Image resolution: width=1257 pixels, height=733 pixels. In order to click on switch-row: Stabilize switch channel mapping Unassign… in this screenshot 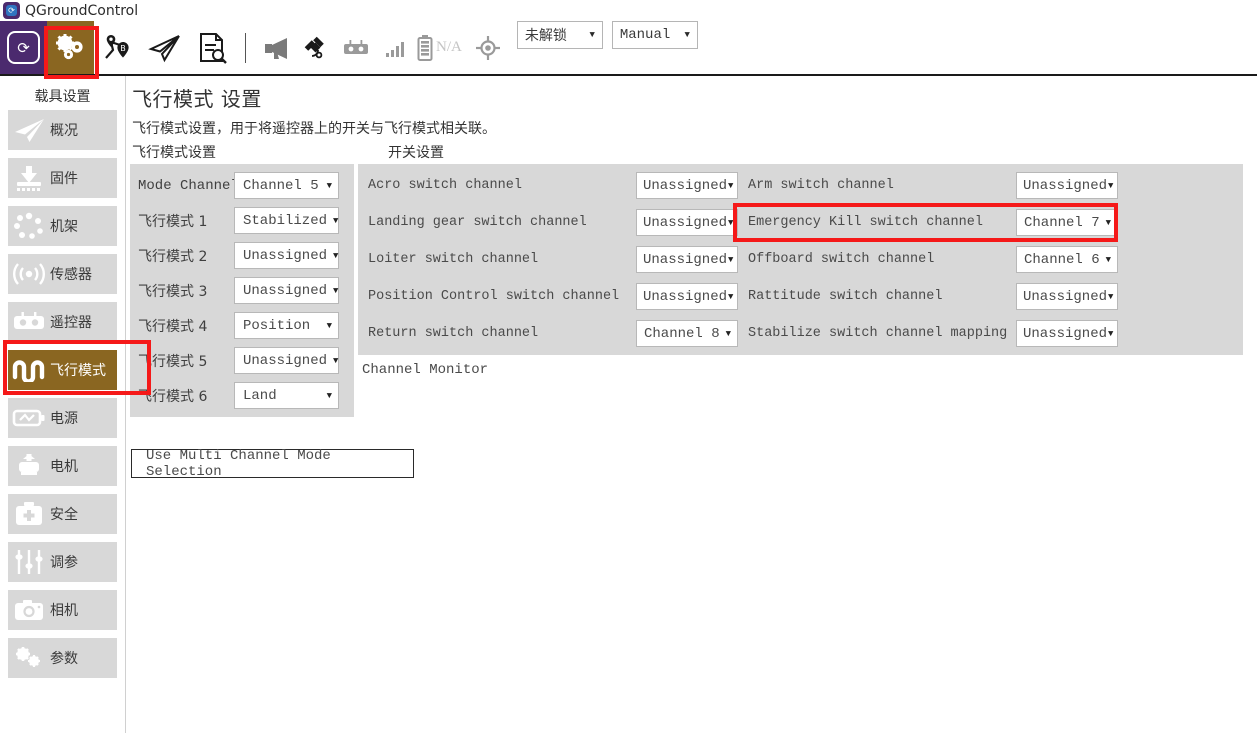, I will do `click(928, 333)`.